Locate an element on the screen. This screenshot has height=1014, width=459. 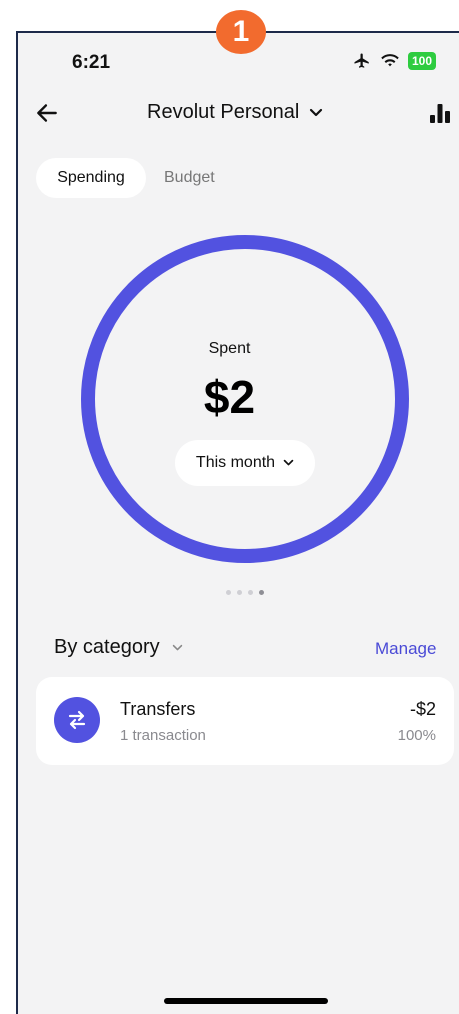
category-percent: 100% is located at coordinates (416, 735).